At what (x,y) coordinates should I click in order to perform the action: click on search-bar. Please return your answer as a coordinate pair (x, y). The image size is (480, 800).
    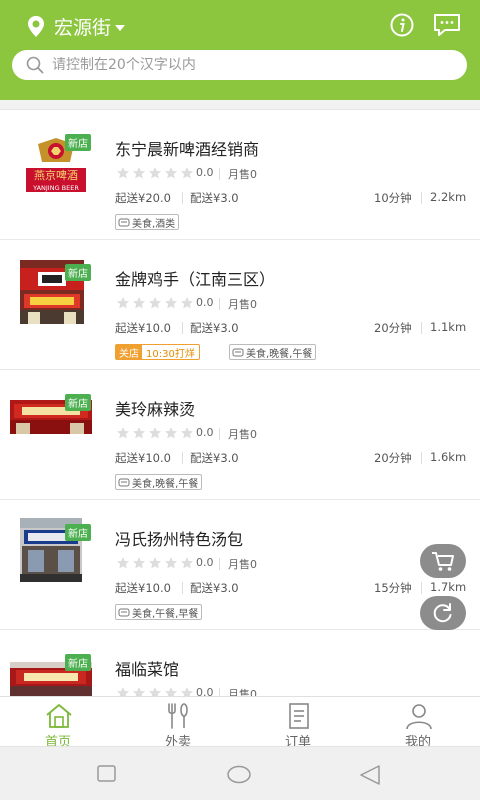
    Looking at the image, I should click on (239, 65).